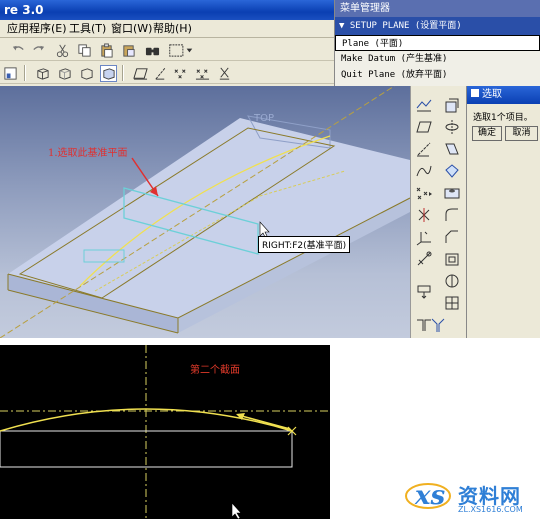 The width and height of the screenshot is (540, 519). What do you see at coordinates (86, 73) in the screenshot?
I see `view-nohidden-icon` at bounding box center [86, 73].